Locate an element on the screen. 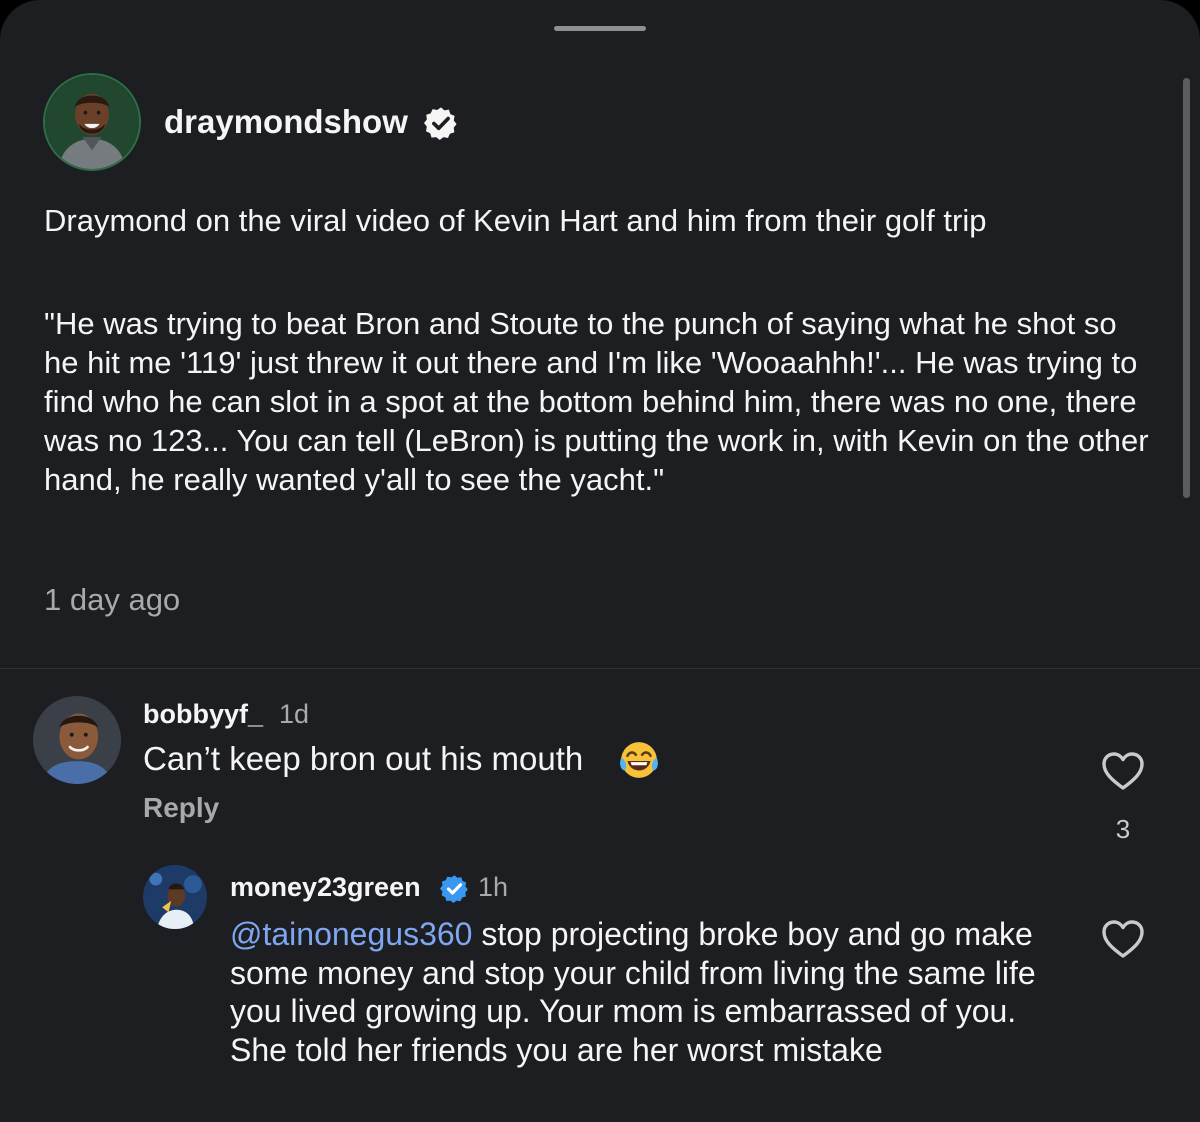 The image size is (1200, 1122). post-author-avatar is located at coordinates (92, 122).